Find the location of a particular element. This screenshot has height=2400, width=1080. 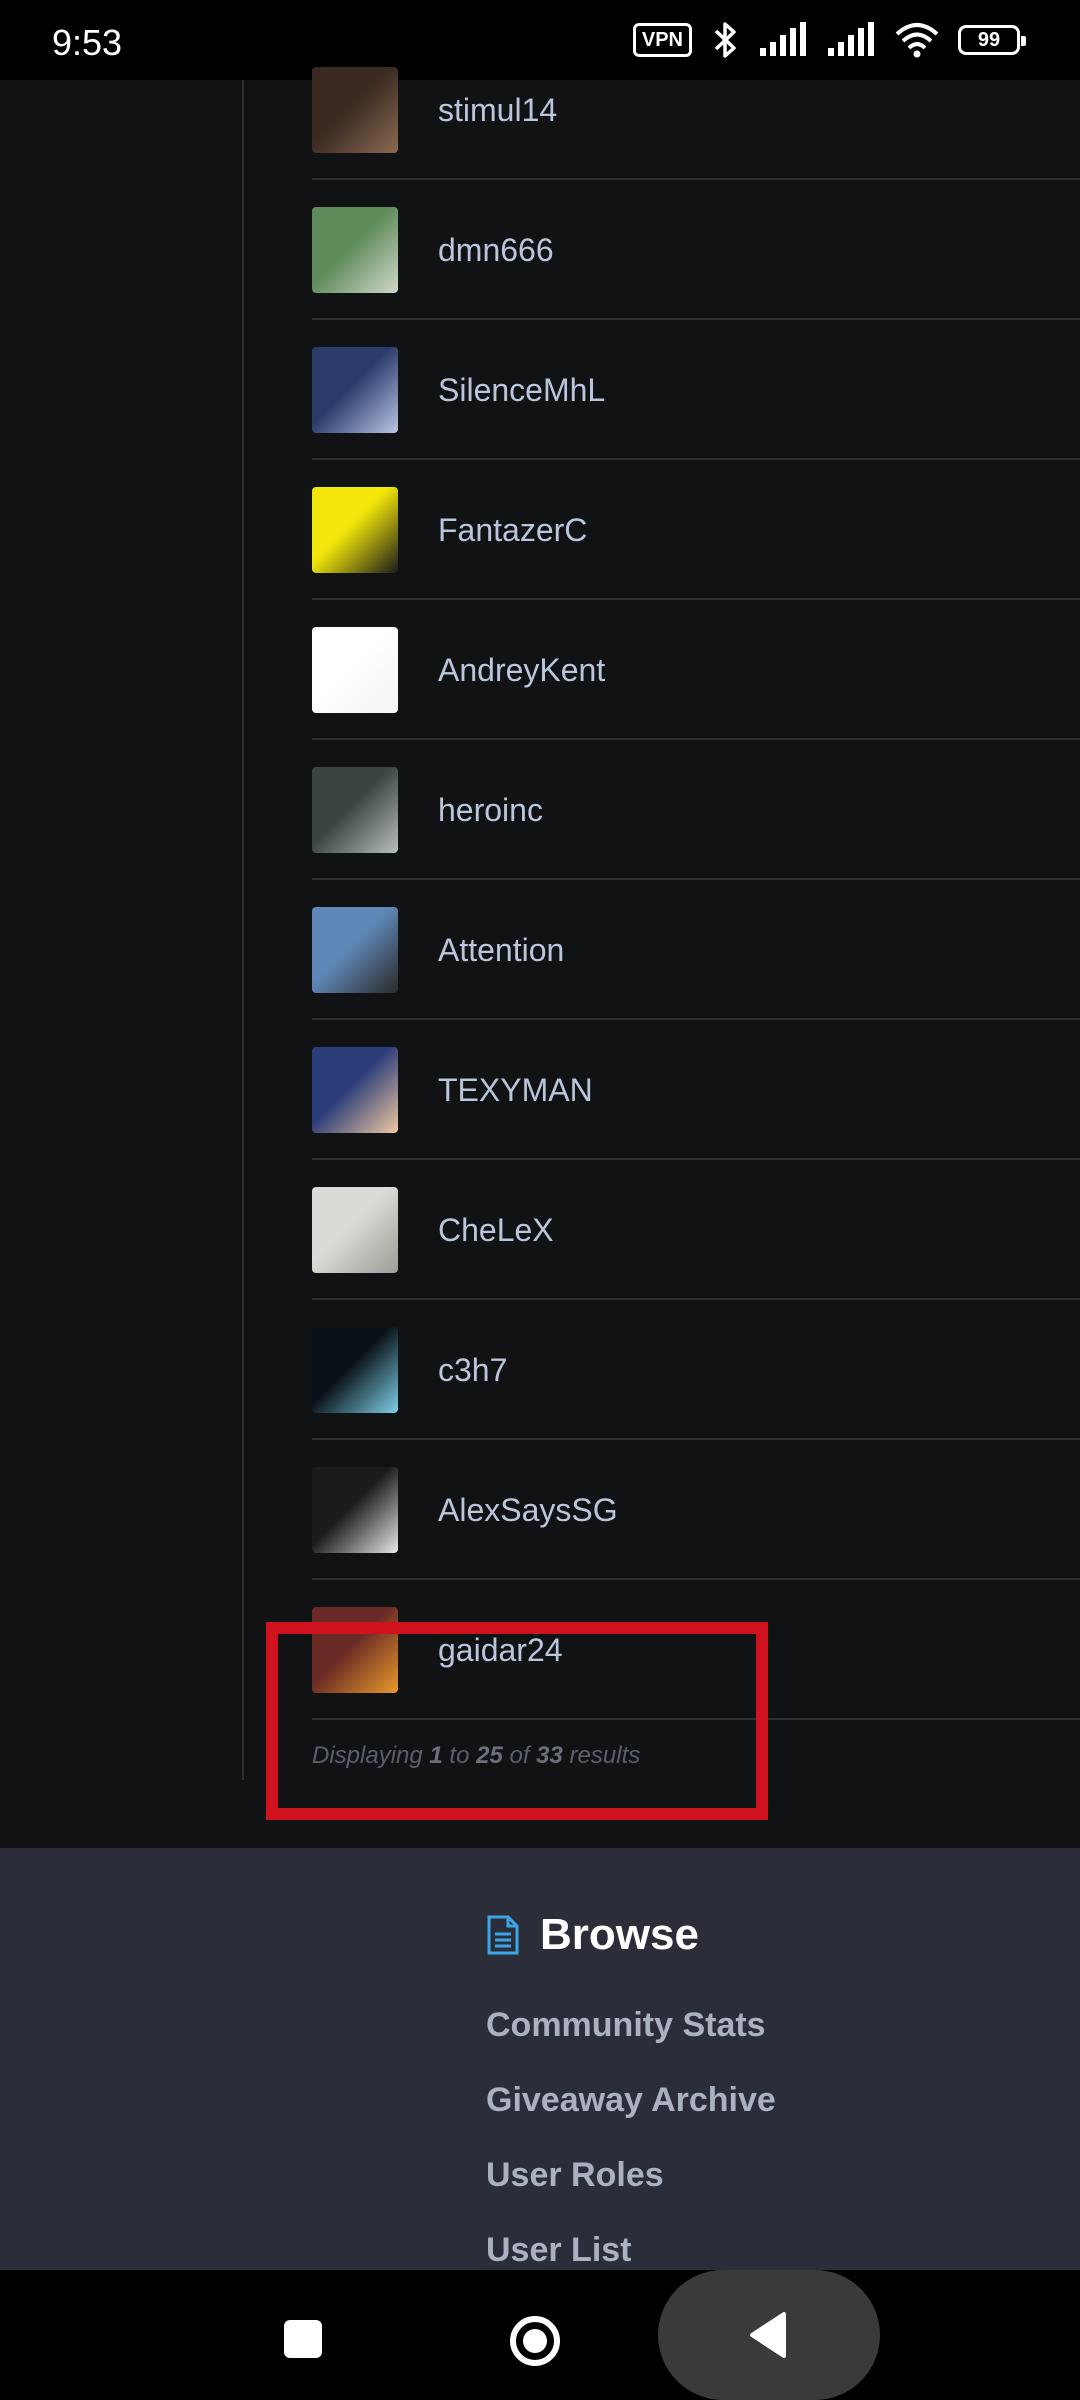

status-time: 9:53 is located at coordinates (87, 42).